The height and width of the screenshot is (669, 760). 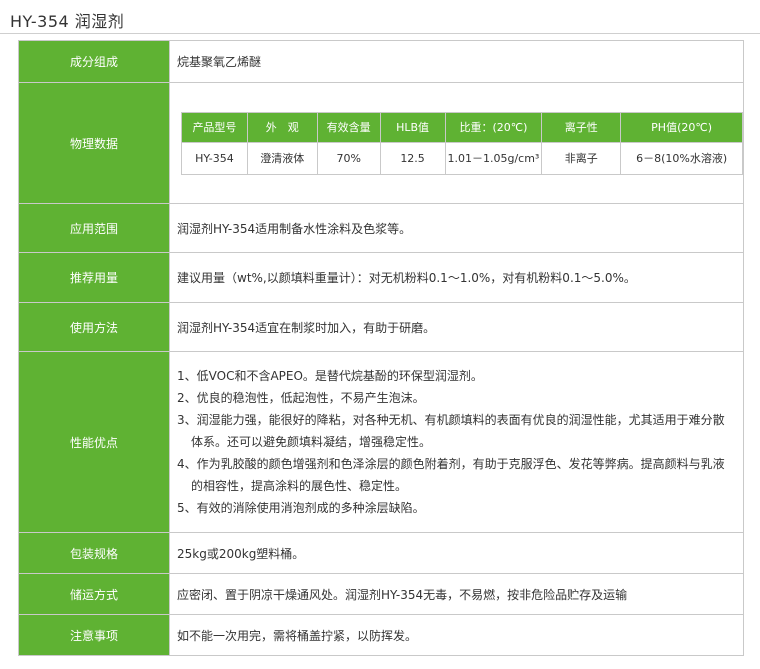 I want to click on row-label: 包装规格, so click(x=94, y=553).